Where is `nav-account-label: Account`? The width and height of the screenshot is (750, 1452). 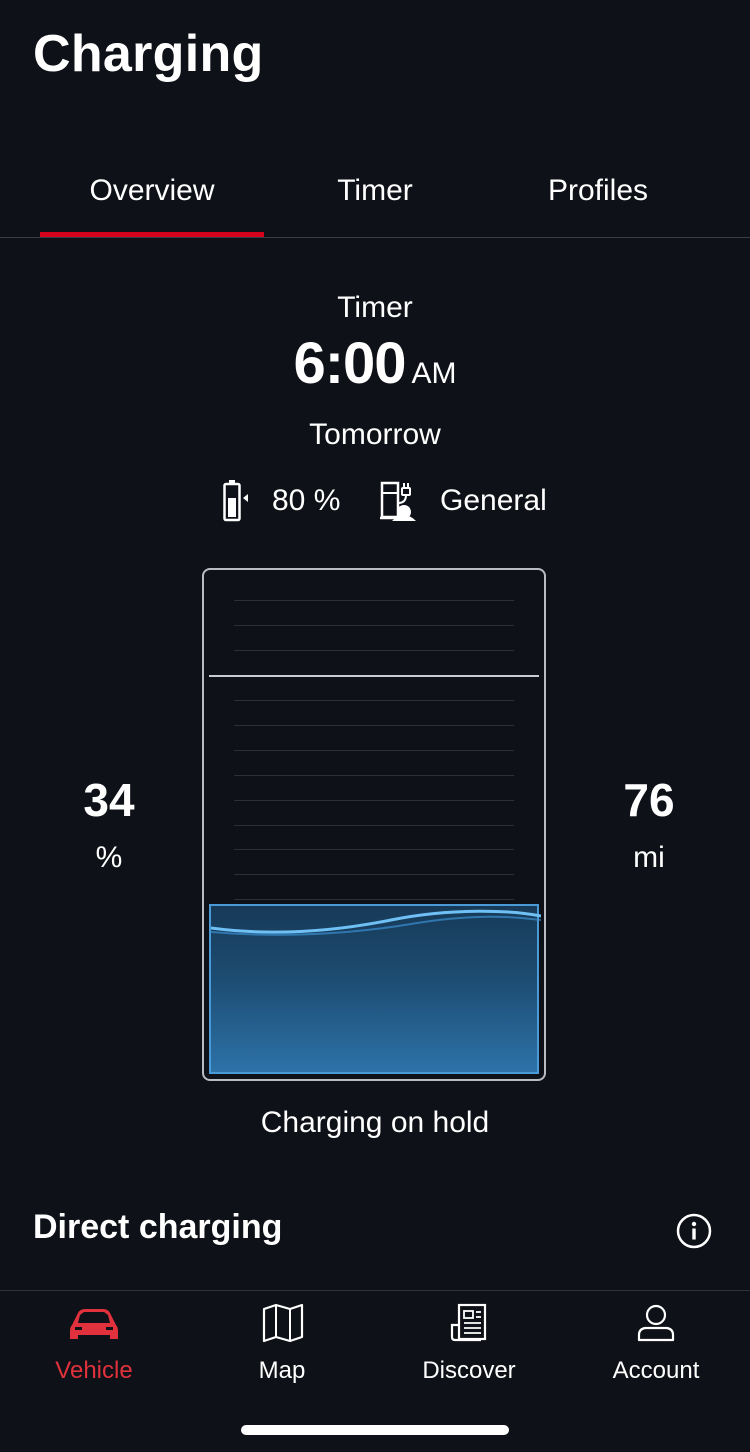
nav-account-label: Account is located at coordinates (656, 1370).